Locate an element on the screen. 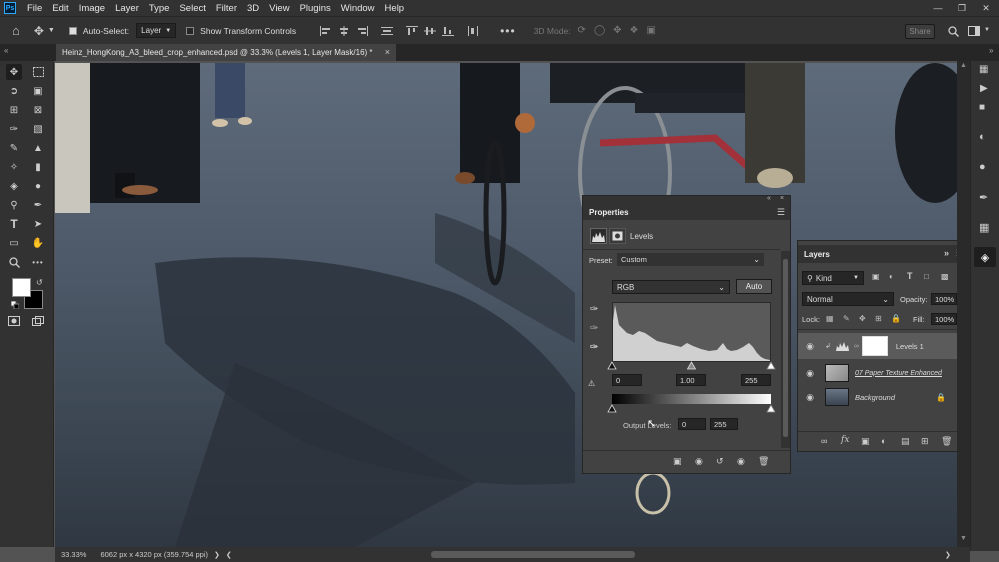  align-center-icon is located at coordinates (344, 30).